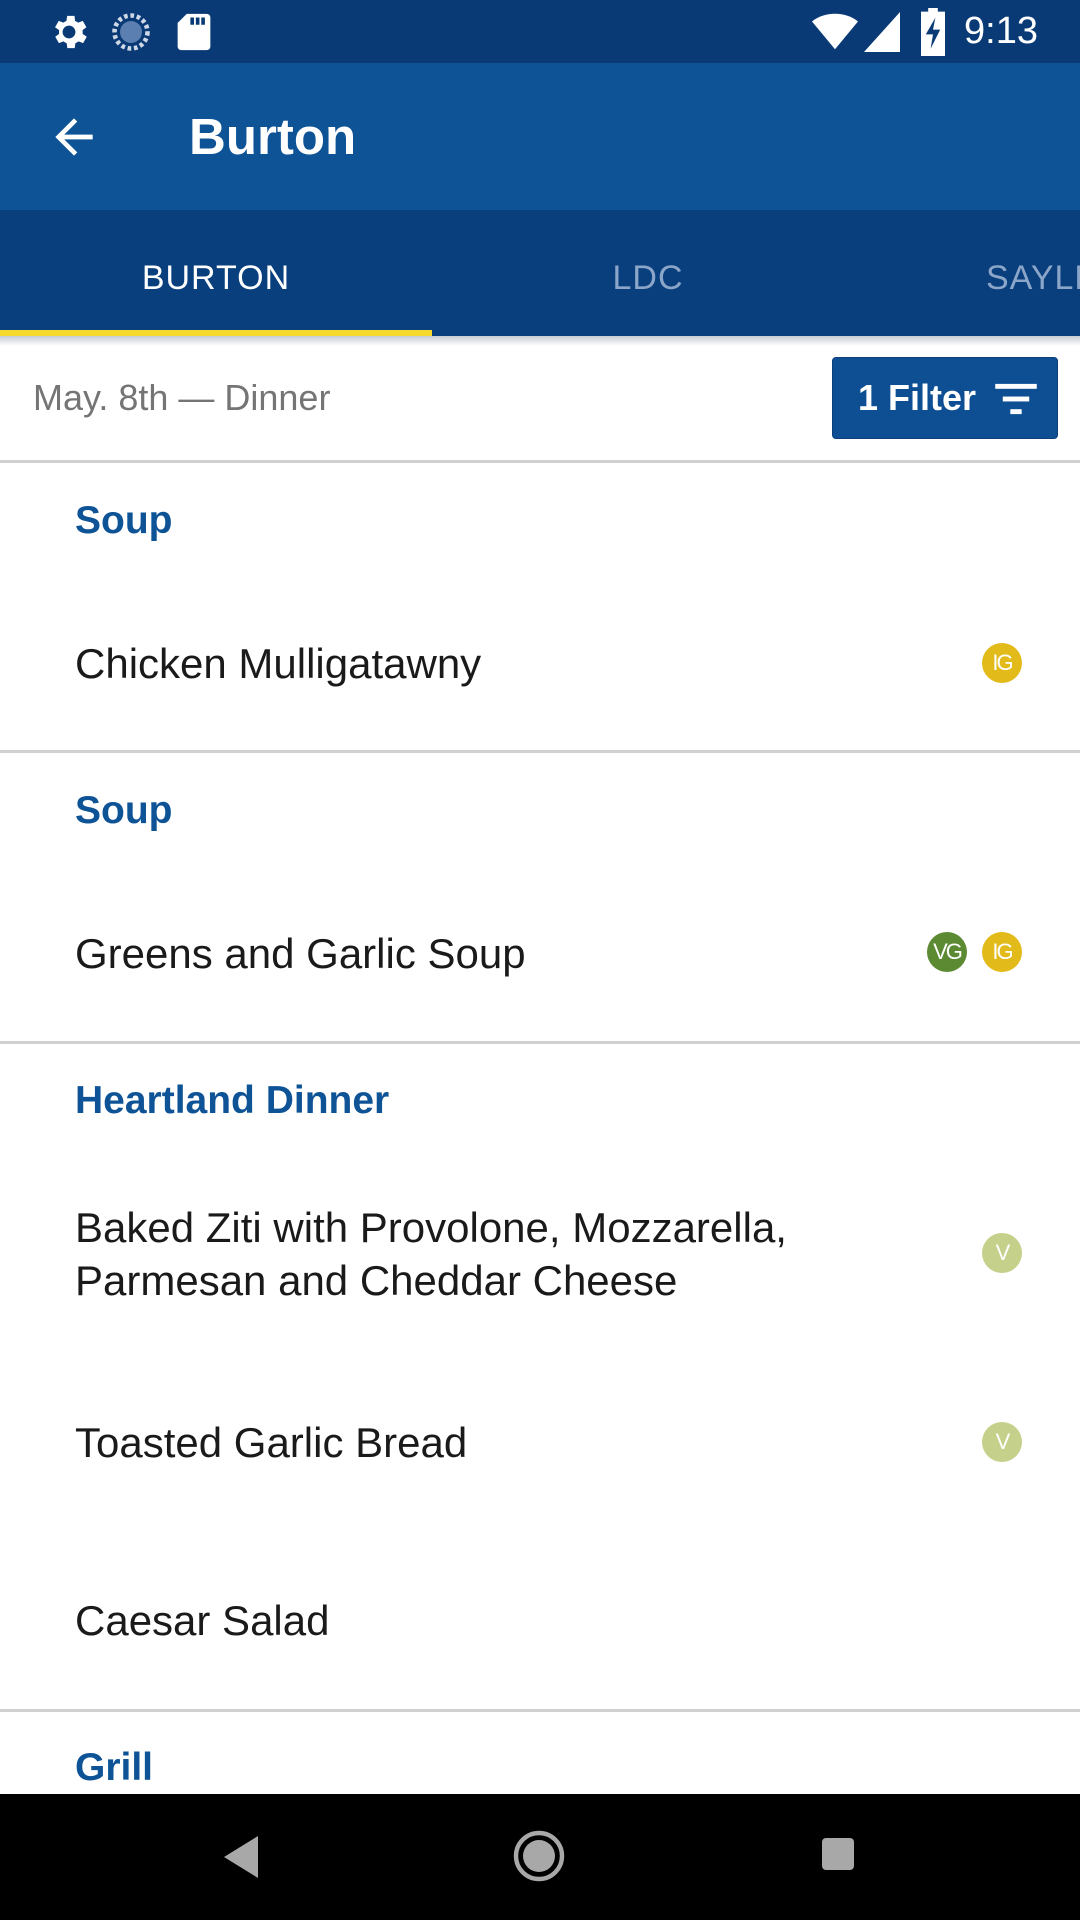 This screenshot has height=1920, width=1080. I want to click on back-triangle-icon, so click(242, 1857).